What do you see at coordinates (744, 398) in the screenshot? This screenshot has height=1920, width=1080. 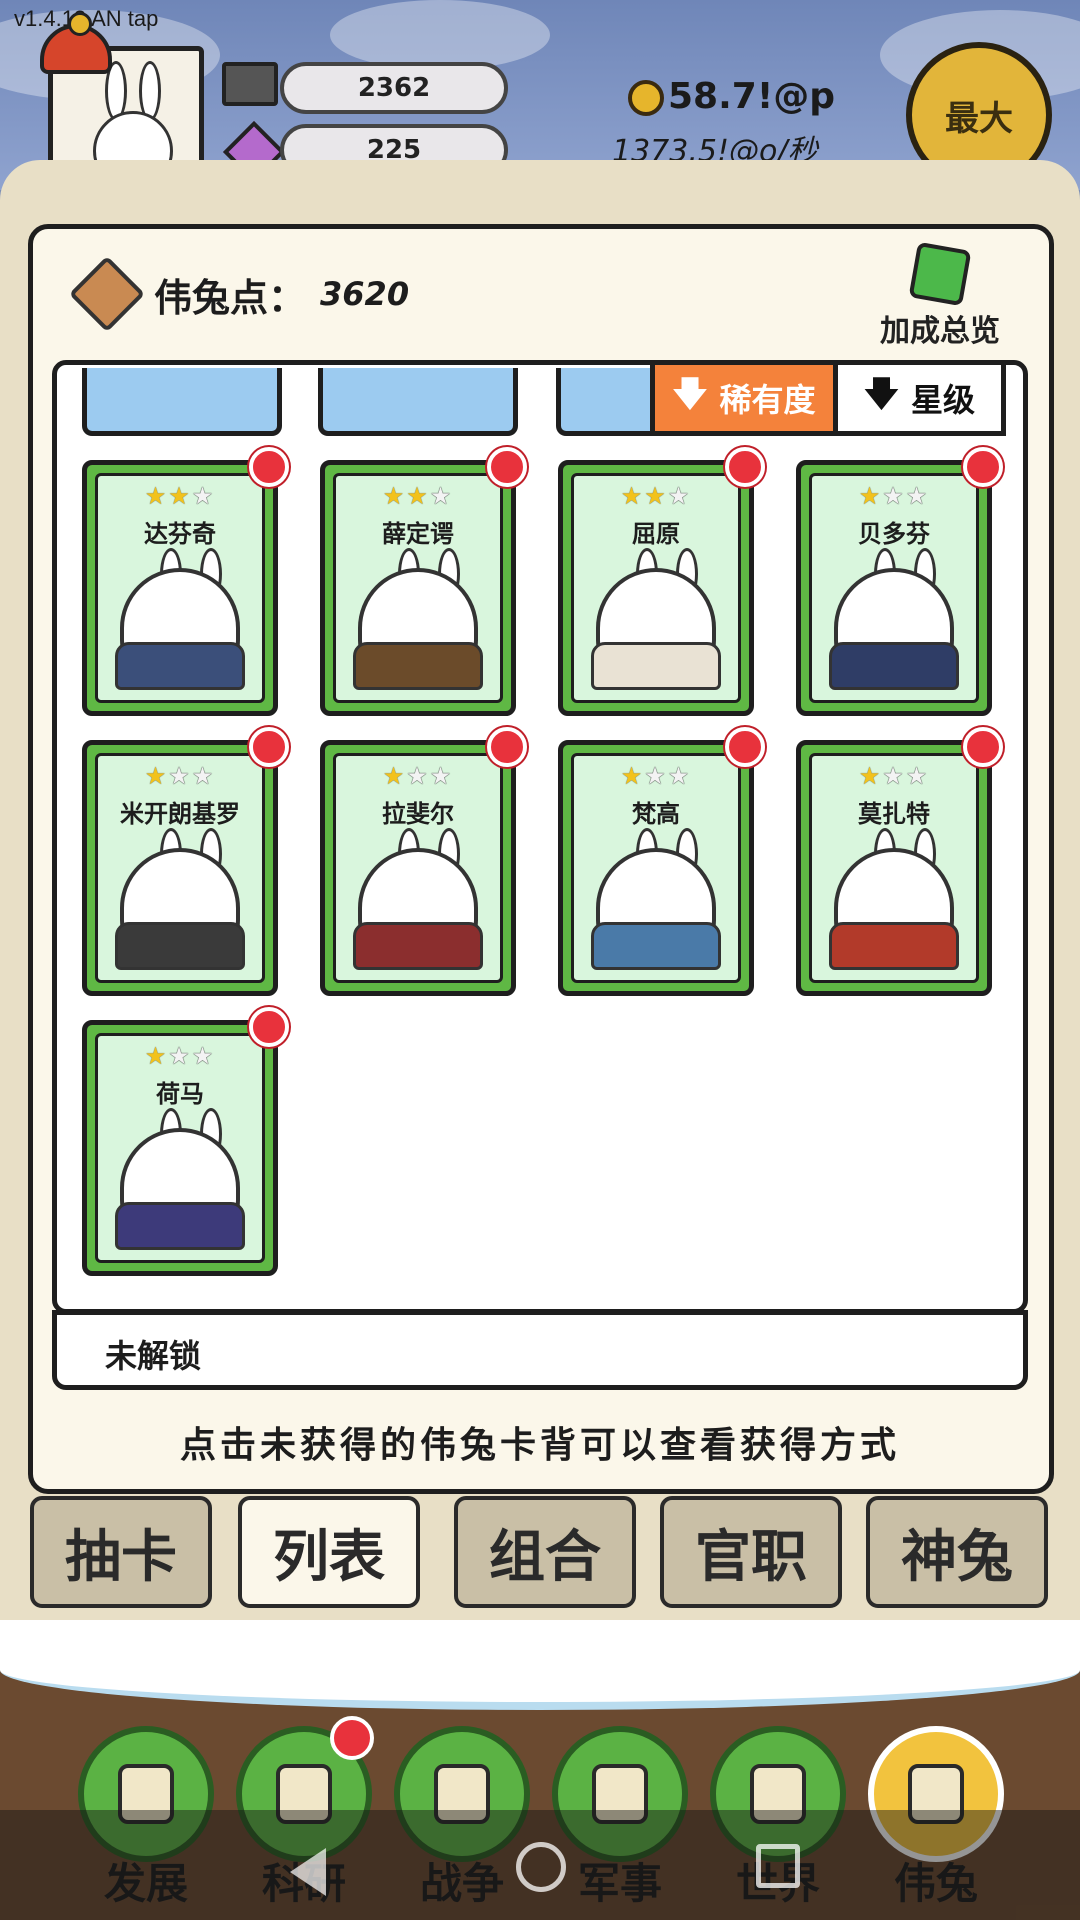 I see `sort-rarity-button: 🡇 稀有度` at bounding box center [744, 398].